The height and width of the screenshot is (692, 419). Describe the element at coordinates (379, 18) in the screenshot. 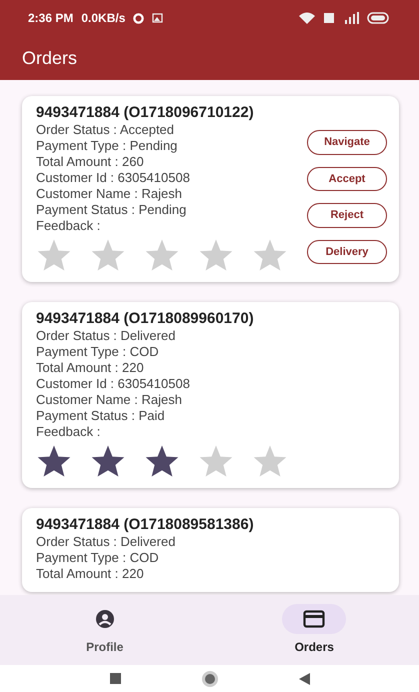

I see `battery-icon` at that location.